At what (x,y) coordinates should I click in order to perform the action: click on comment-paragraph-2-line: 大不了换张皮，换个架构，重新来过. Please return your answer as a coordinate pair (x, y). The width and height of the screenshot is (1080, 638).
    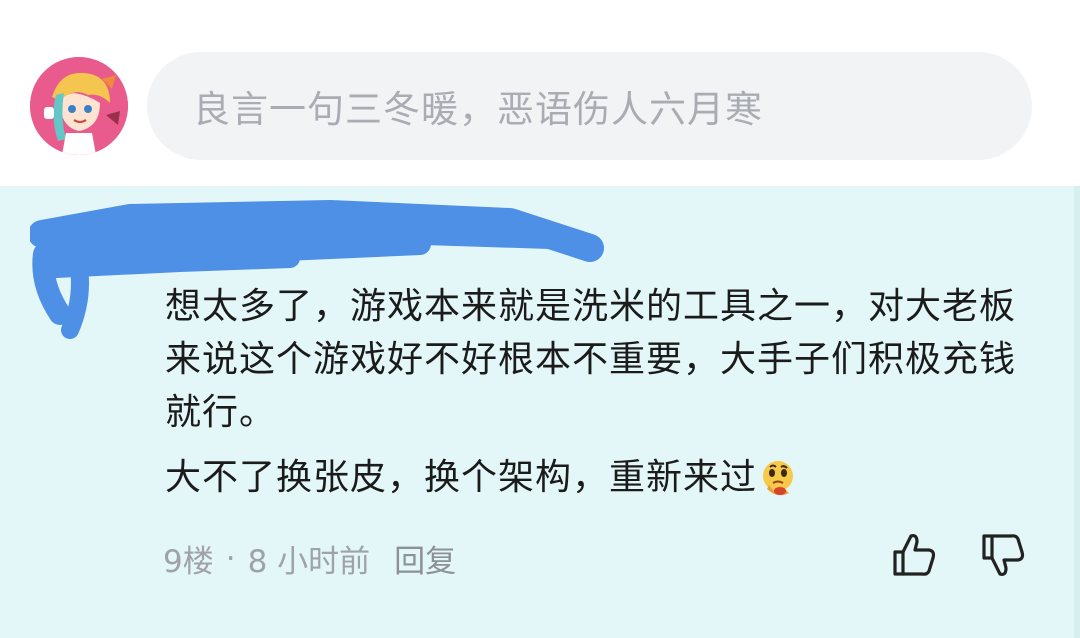
    Looking at the image, I should click on (595, 477).